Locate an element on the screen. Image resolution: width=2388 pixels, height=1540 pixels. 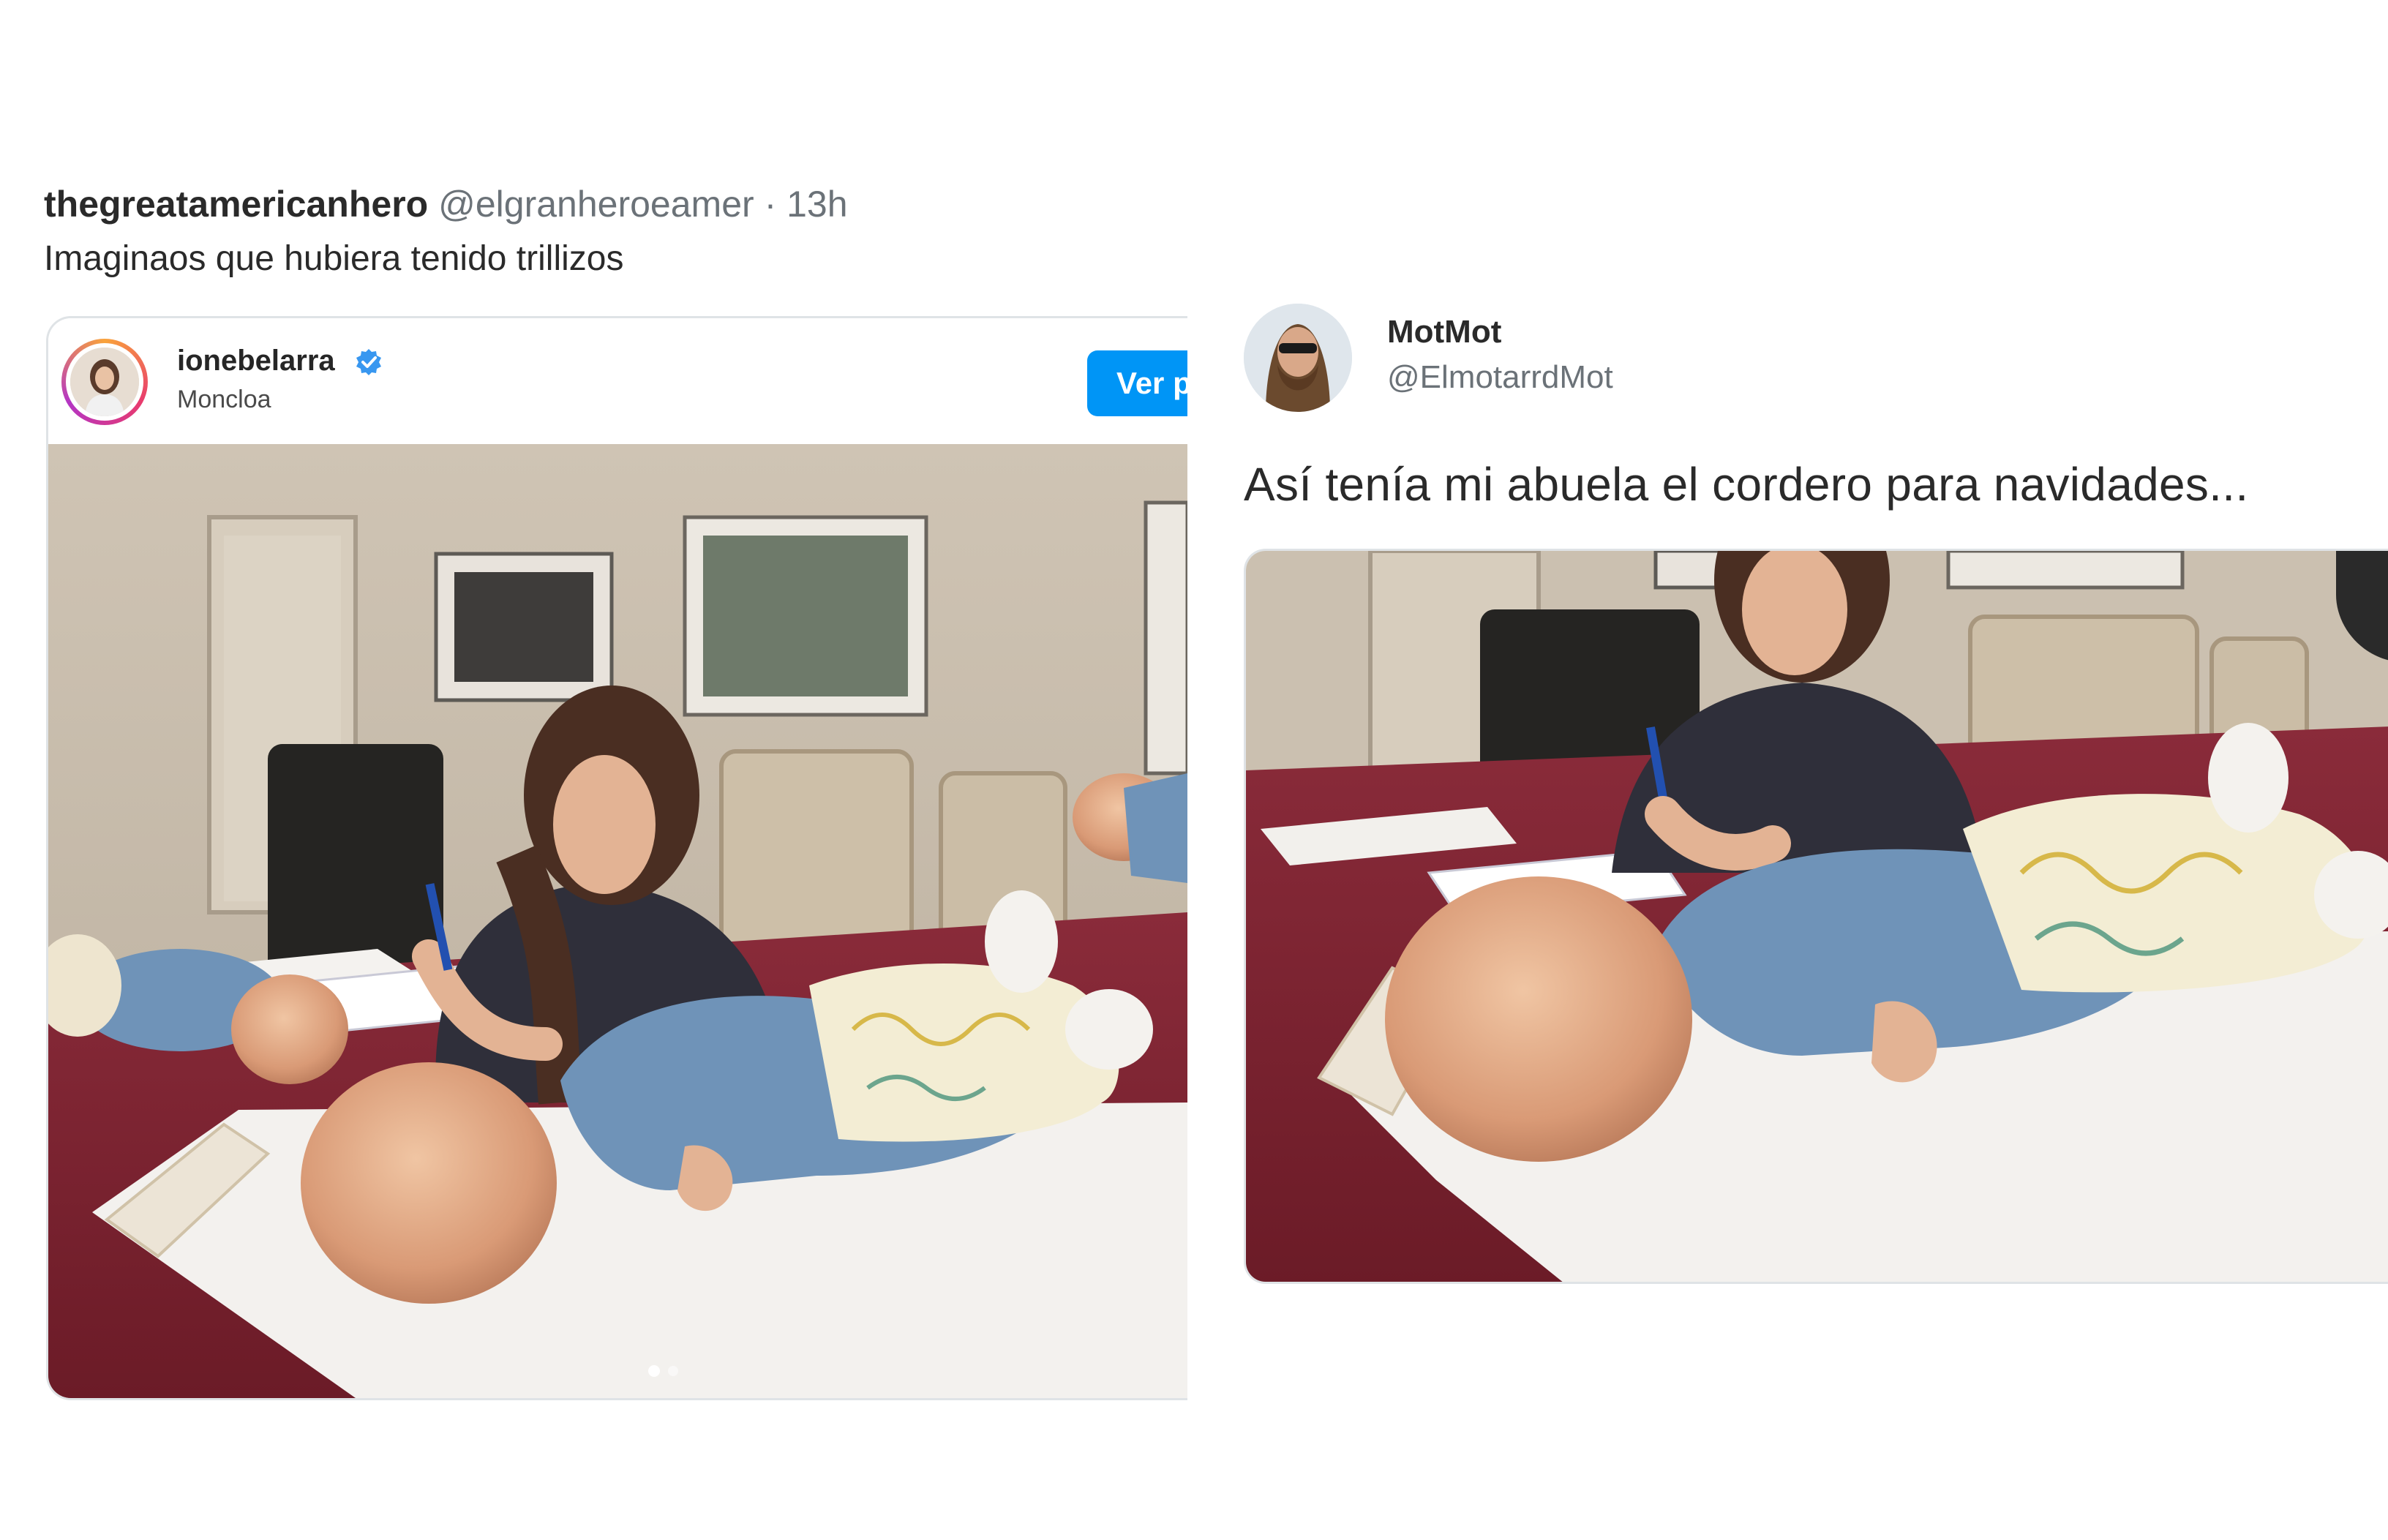
verified-badge-icon is located at coordinates (368, 362).